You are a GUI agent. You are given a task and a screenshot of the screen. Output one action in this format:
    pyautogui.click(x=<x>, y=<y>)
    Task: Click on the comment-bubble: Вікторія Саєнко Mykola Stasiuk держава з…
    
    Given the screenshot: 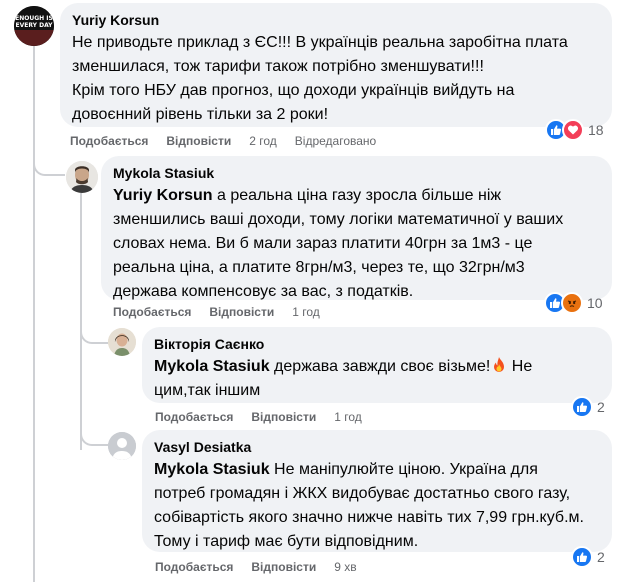 What is the action you would take?
    pyautogui.click(x=377, y=365)
    